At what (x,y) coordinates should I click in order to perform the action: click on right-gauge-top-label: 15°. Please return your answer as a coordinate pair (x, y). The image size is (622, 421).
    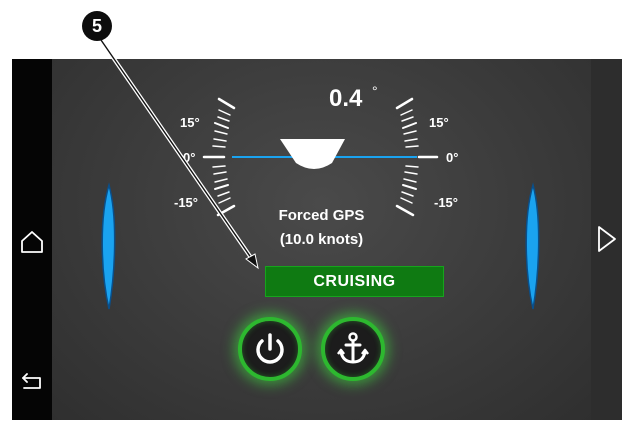
    Looking at the image, I should click on (439, 122).